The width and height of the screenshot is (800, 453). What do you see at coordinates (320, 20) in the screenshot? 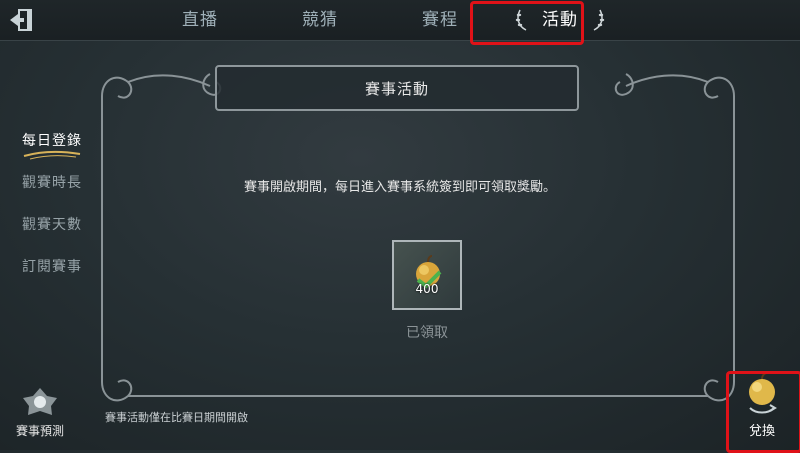
I see `tab-betting: 競猜` at bounding box center [320, 20].